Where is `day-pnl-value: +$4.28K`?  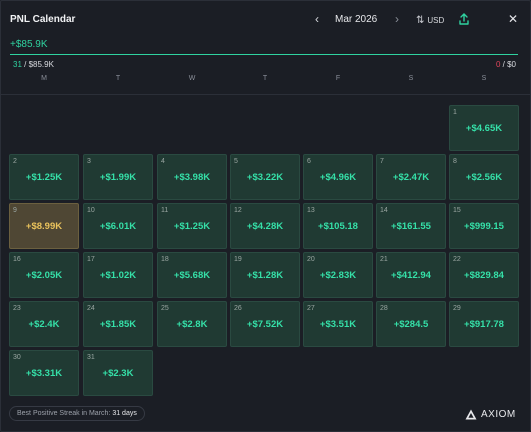 day-pnl-value: +$4.28K is located at coordinates (265, 226).